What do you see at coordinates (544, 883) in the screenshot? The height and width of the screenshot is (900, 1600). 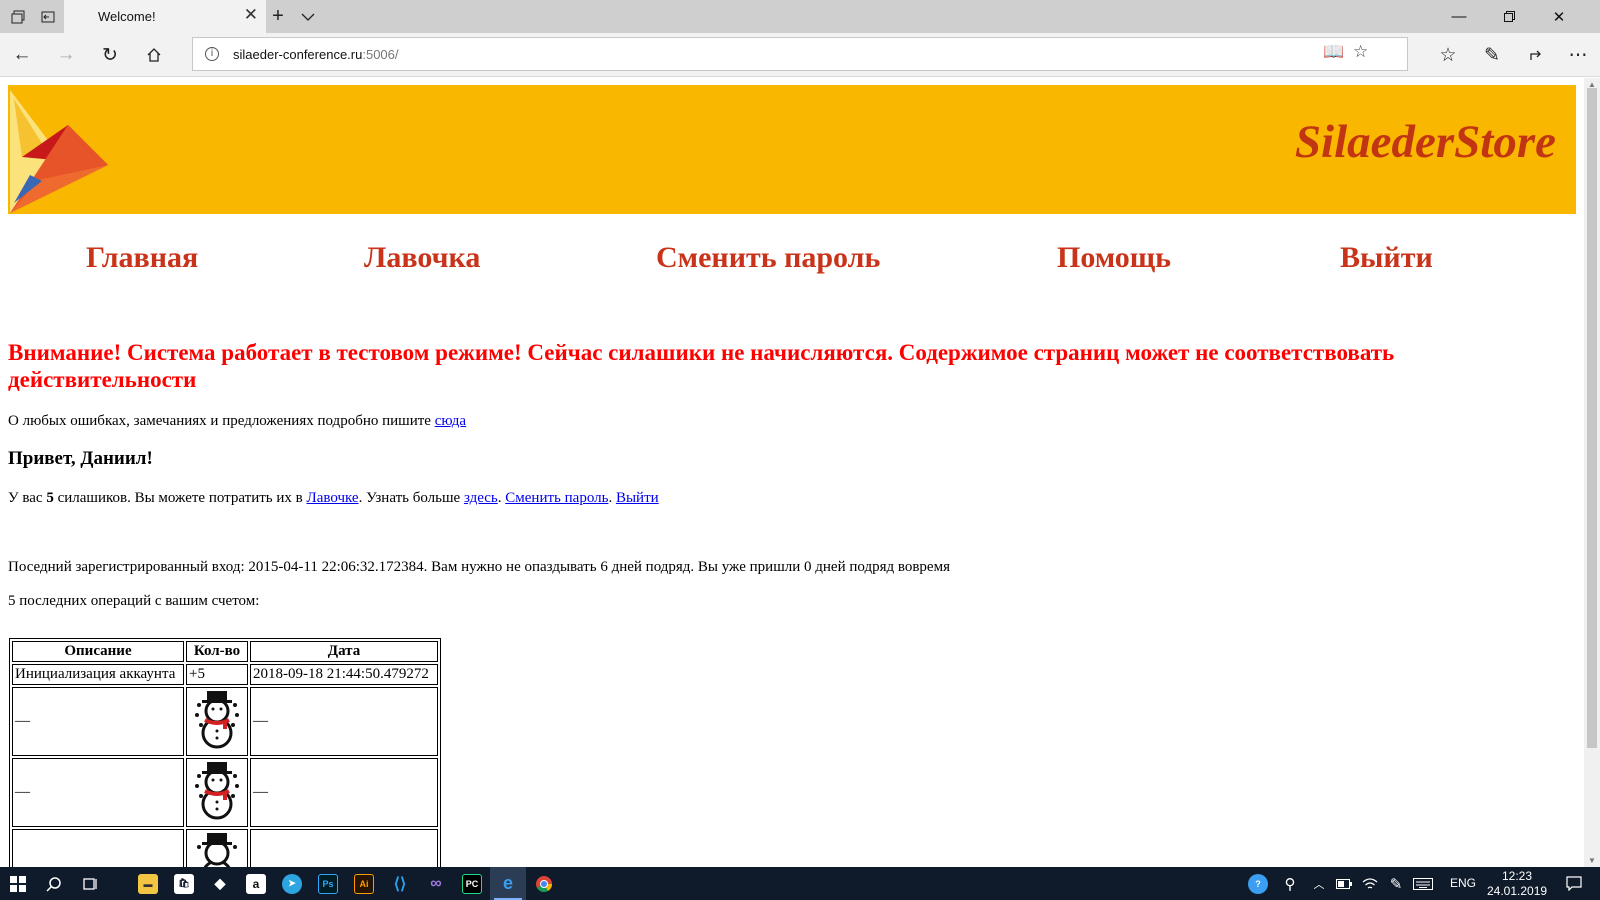 I see `chrome-icon` at bounding box center [544, 883].